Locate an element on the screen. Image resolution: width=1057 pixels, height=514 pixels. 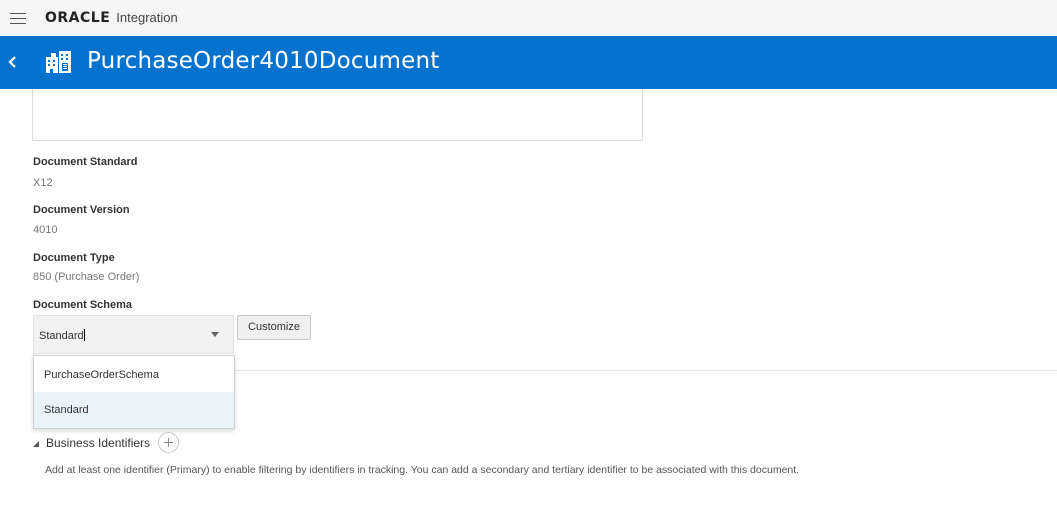
oracle-logo: ORACLE is located at coordinates (78, 18).